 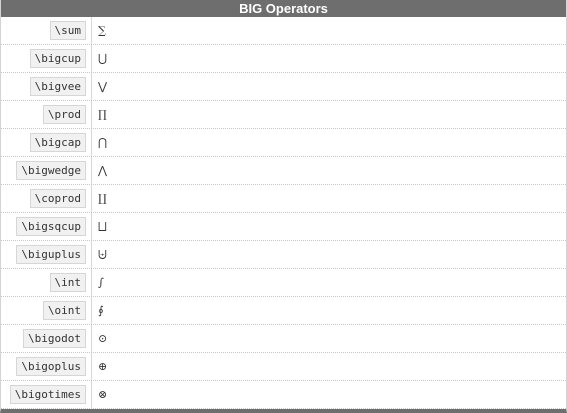 What do you see at coordinates (283, 171) in the screenshot?
I see `table-row: \bigwedge ⋀` at bounding box center [283, 171].